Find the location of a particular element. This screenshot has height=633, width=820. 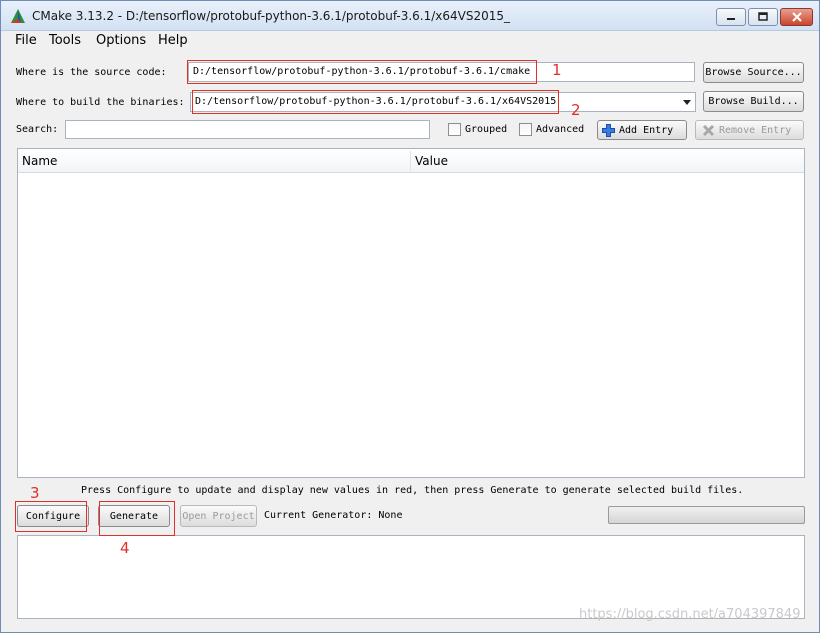

minimize-icon is located at coordinates (731, 19).